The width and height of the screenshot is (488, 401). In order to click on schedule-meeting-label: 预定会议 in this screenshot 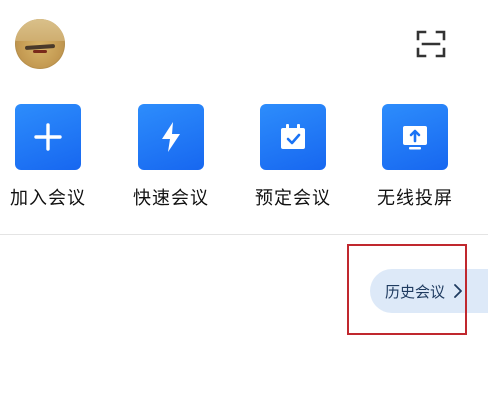, I will do `click(293, 198)`.